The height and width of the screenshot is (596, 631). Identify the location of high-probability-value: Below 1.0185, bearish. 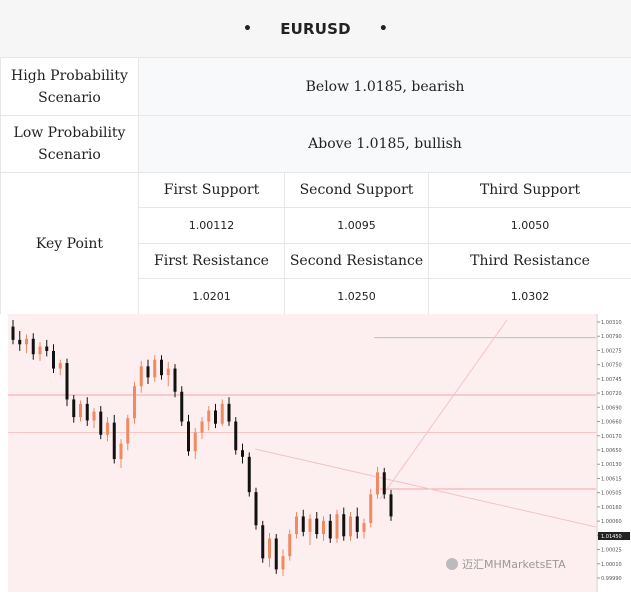
(385, 87).